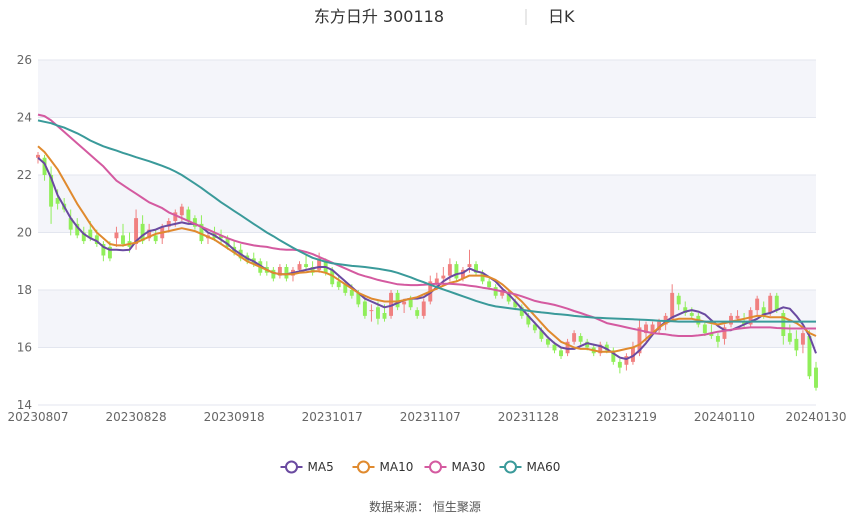 The width and height of the screenshot is (850, 517). I want to click on legend: MA5 MA10 MA30 MA60, so click(420, 467).